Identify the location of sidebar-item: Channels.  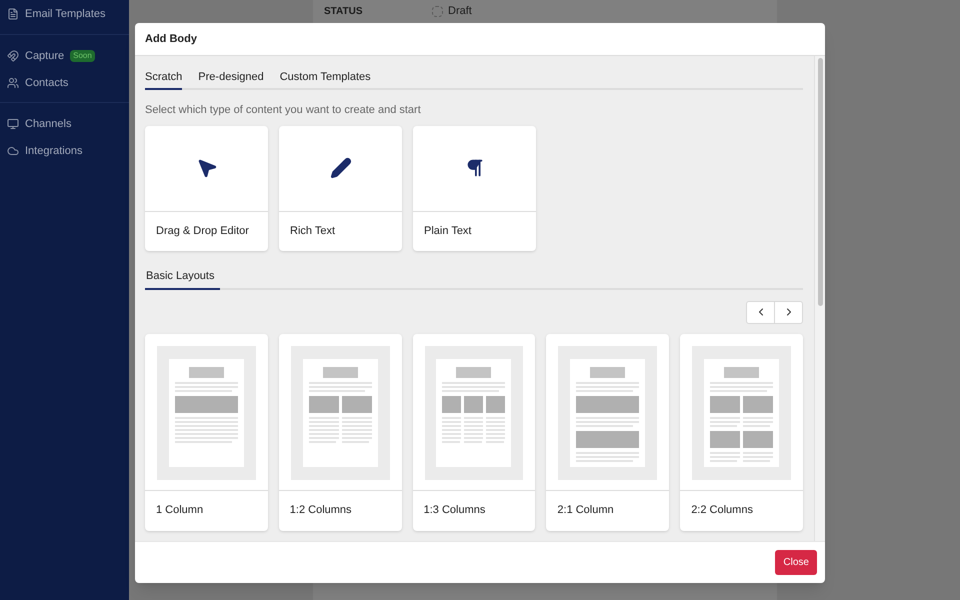
(48, 124).